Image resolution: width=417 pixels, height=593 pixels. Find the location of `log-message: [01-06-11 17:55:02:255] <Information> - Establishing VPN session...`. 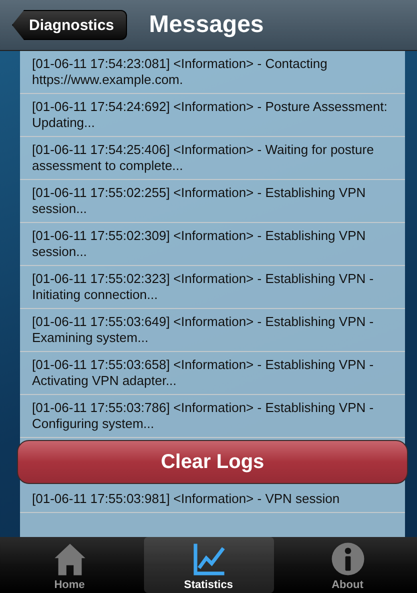

log-message: [01-06-11 17:55:02:255] <Information> - Establishing VPN session... is located at coordinates (212, 201).